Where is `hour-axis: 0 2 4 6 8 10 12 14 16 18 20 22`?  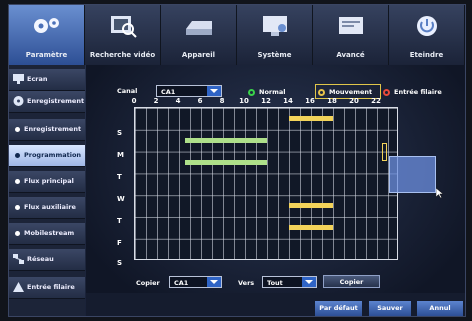
hour-axis: 0 2 4 6 8 10 12 14 16 18 20 22 is located at coordinates (264, 101).